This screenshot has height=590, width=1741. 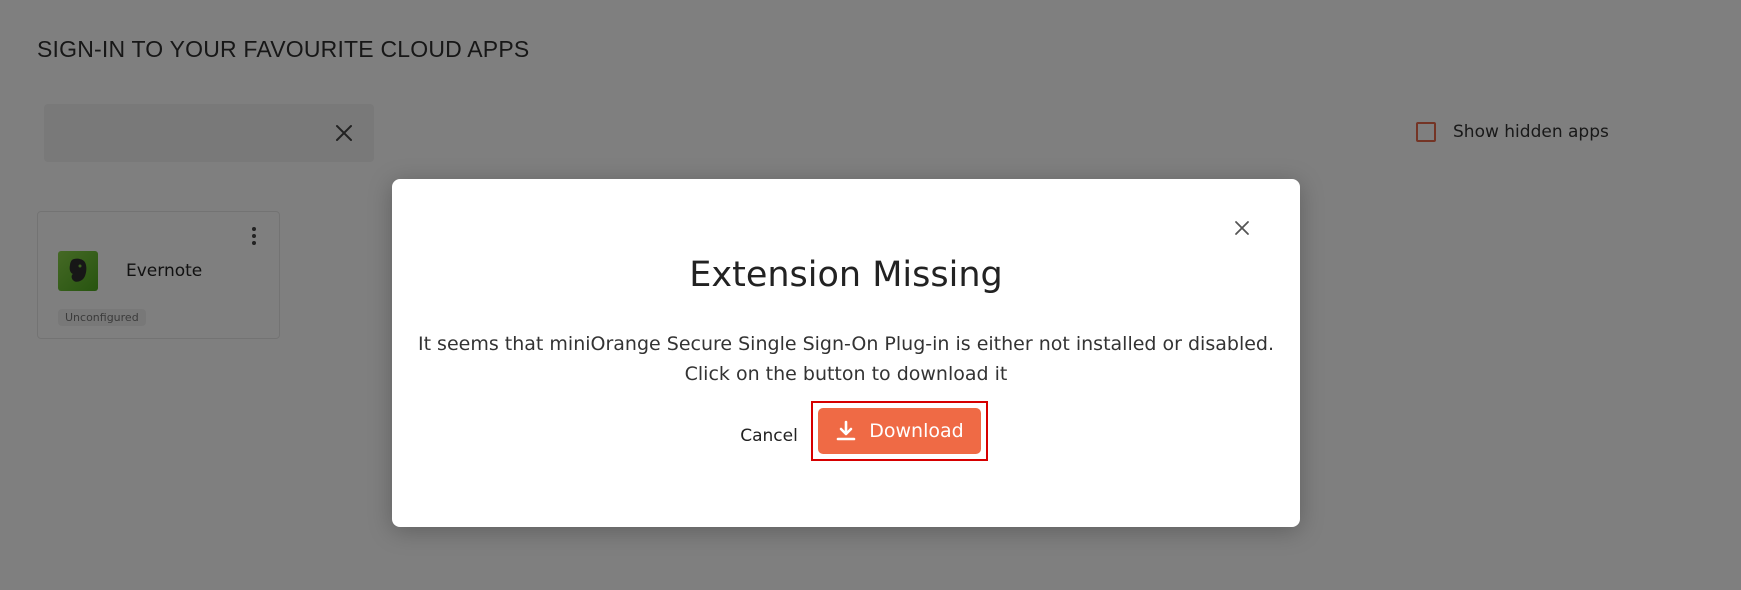 I want to click on dialog-close-button, so click(x=1242, y=228).